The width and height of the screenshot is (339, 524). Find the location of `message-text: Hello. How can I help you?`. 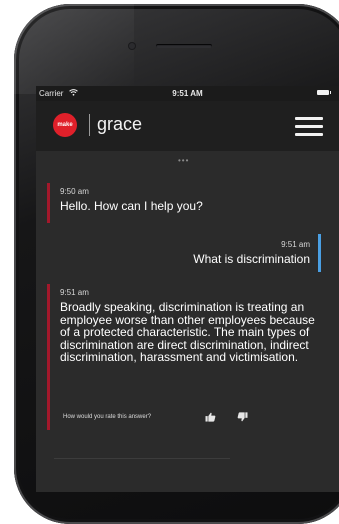

message-text: Hello. How can I help you? is located at coordinates (131, 206).